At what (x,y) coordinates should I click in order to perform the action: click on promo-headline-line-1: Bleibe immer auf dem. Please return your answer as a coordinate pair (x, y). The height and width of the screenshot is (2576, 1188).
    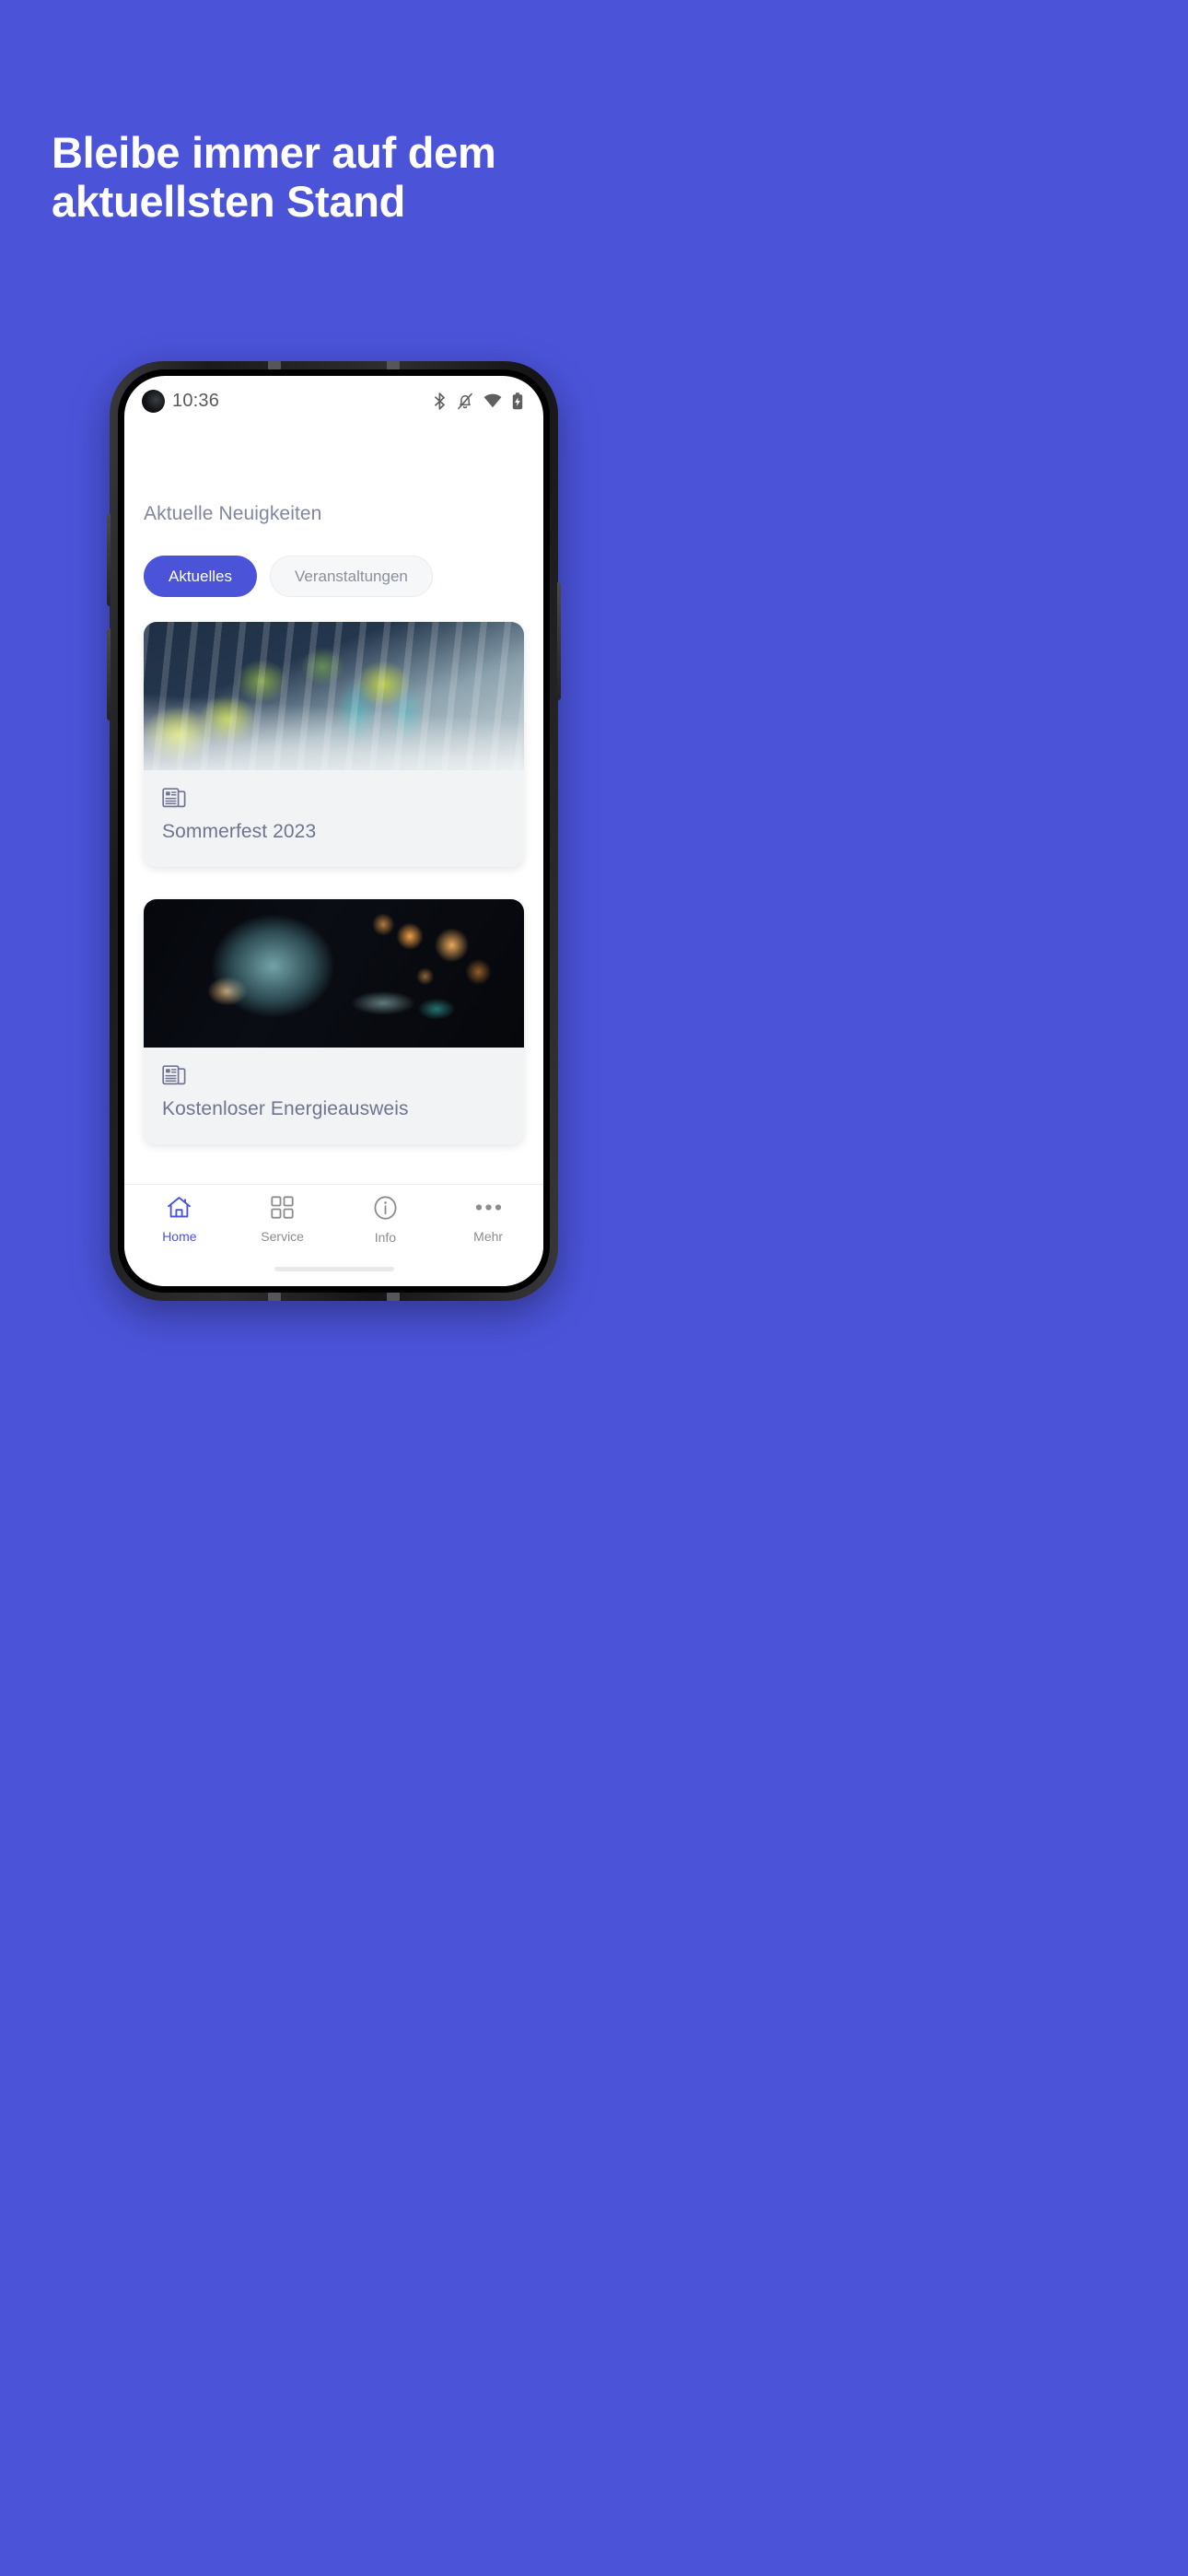
    Looking at the image, I should click on (274, 152).